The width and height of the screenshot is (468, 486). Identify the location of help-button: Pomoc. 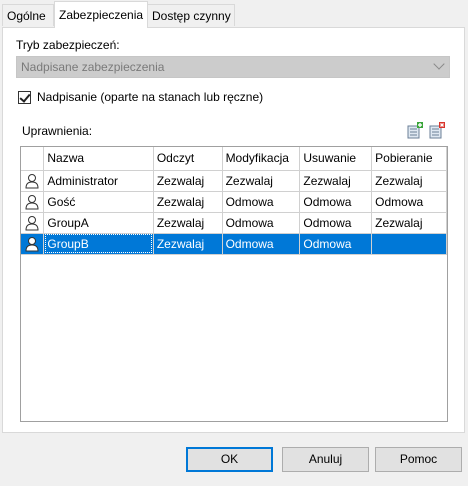
(418, 459).